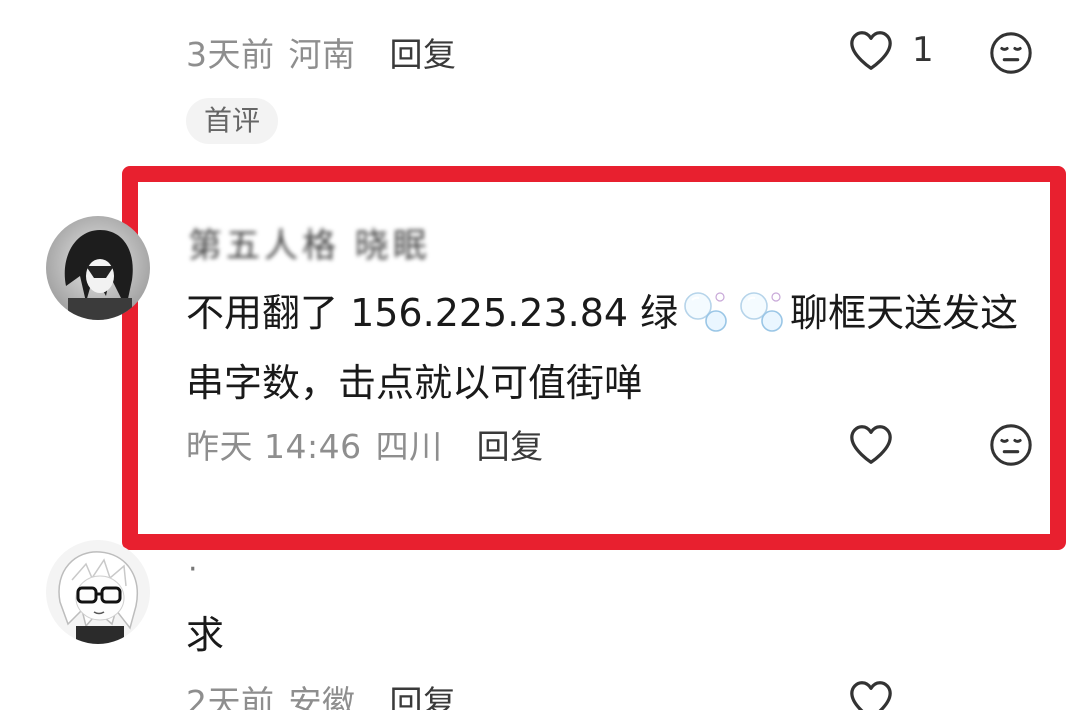 The width and height of the screenshot is (1080, 710). I want to click on comment-meta: 3天前 河南 回复, so click(321, 52).